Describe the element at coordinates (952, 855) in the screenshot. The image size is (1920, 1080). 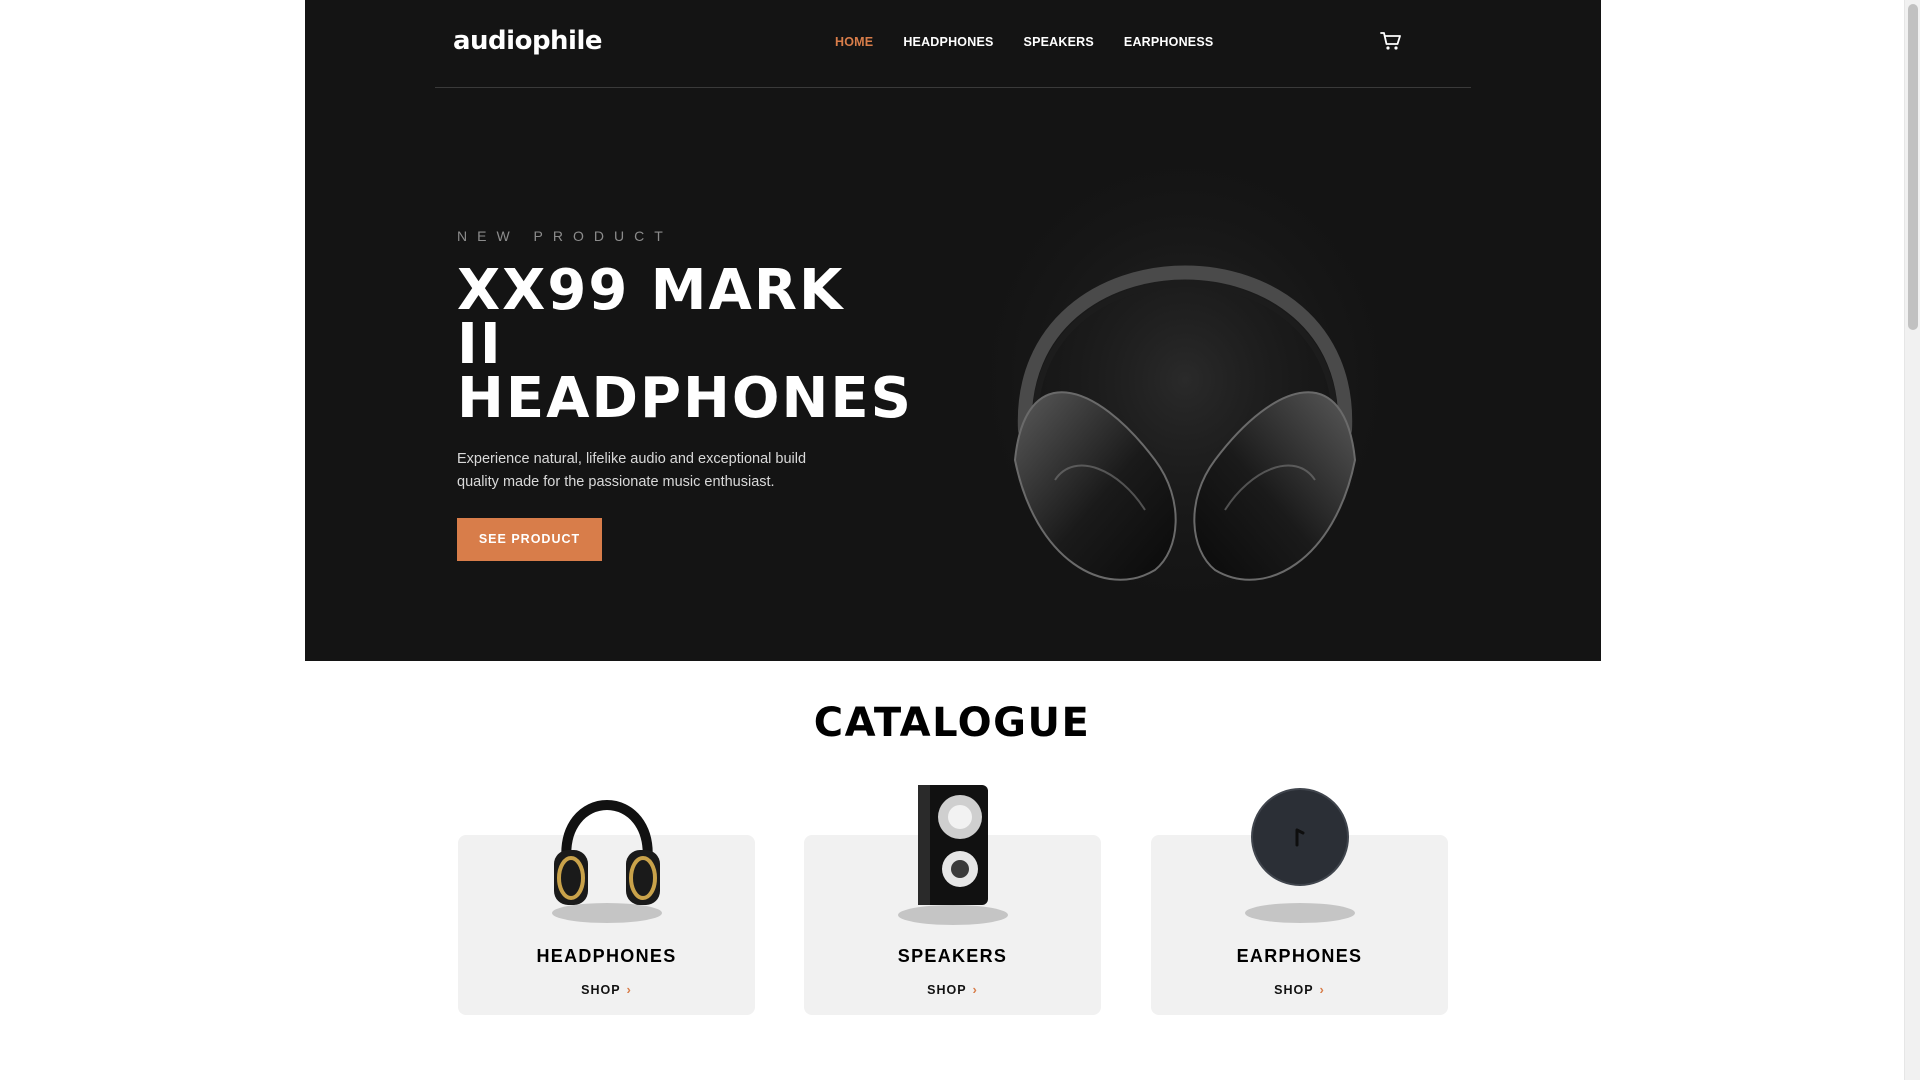
I see `speaker-image` at that location.